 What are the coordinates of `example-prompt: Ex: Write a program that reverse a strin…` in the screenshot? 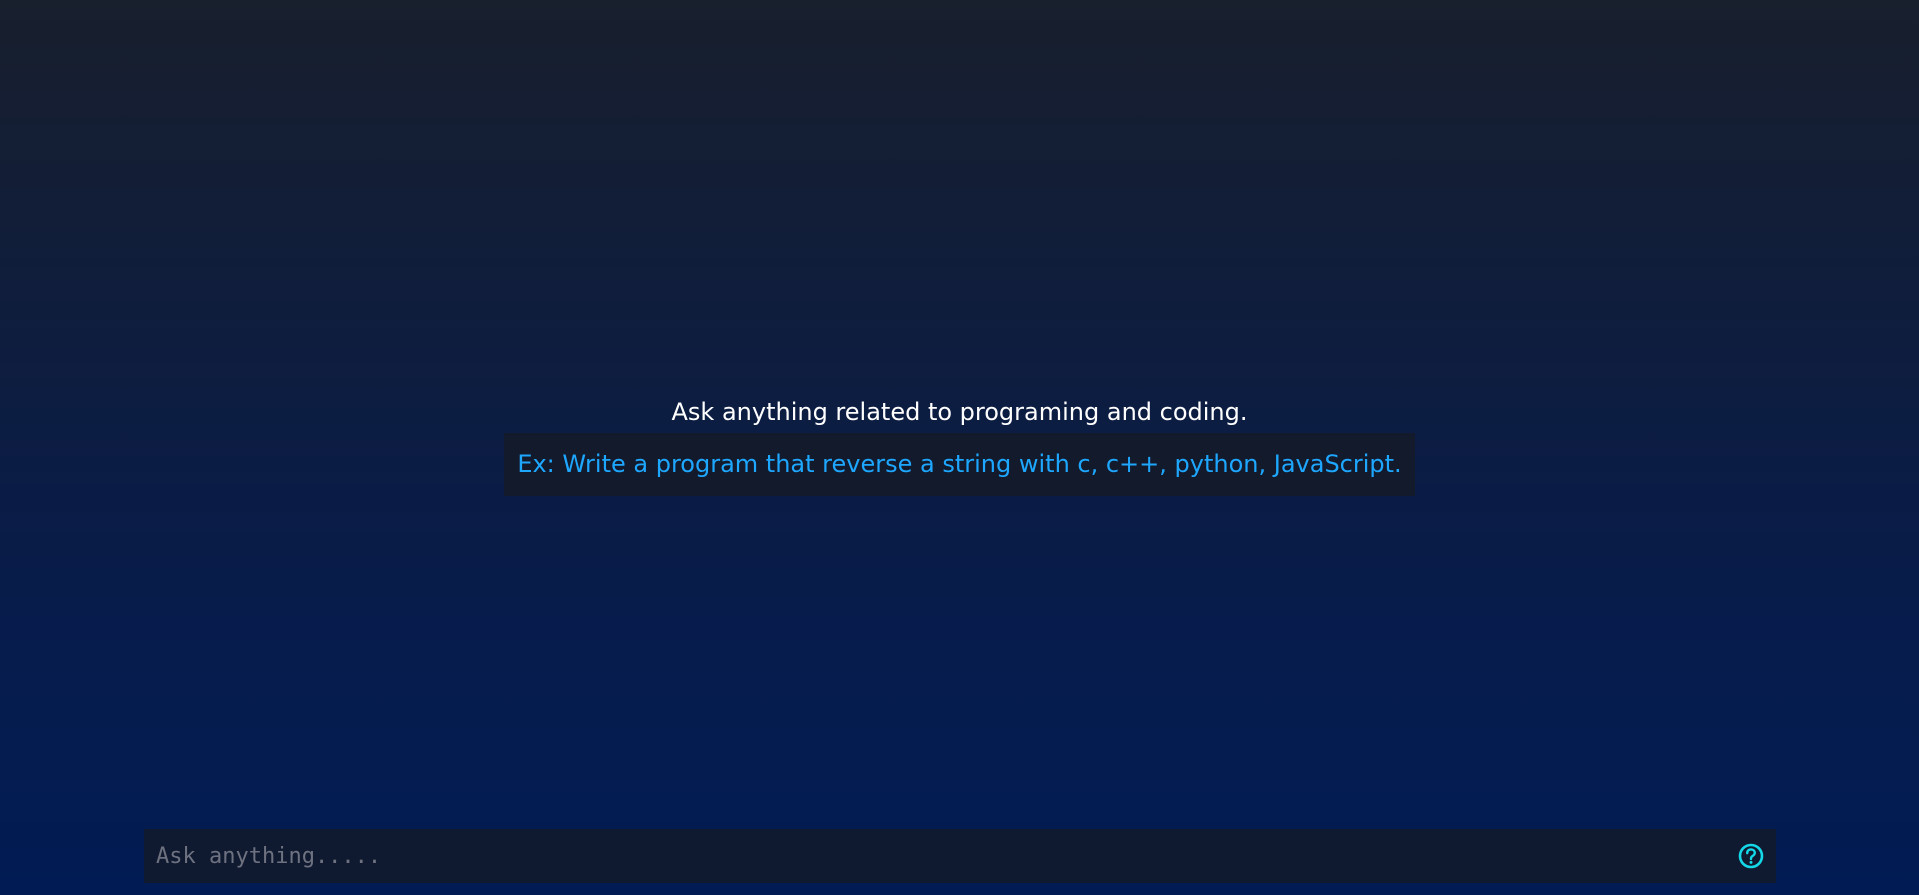 It's located at (959, 464).